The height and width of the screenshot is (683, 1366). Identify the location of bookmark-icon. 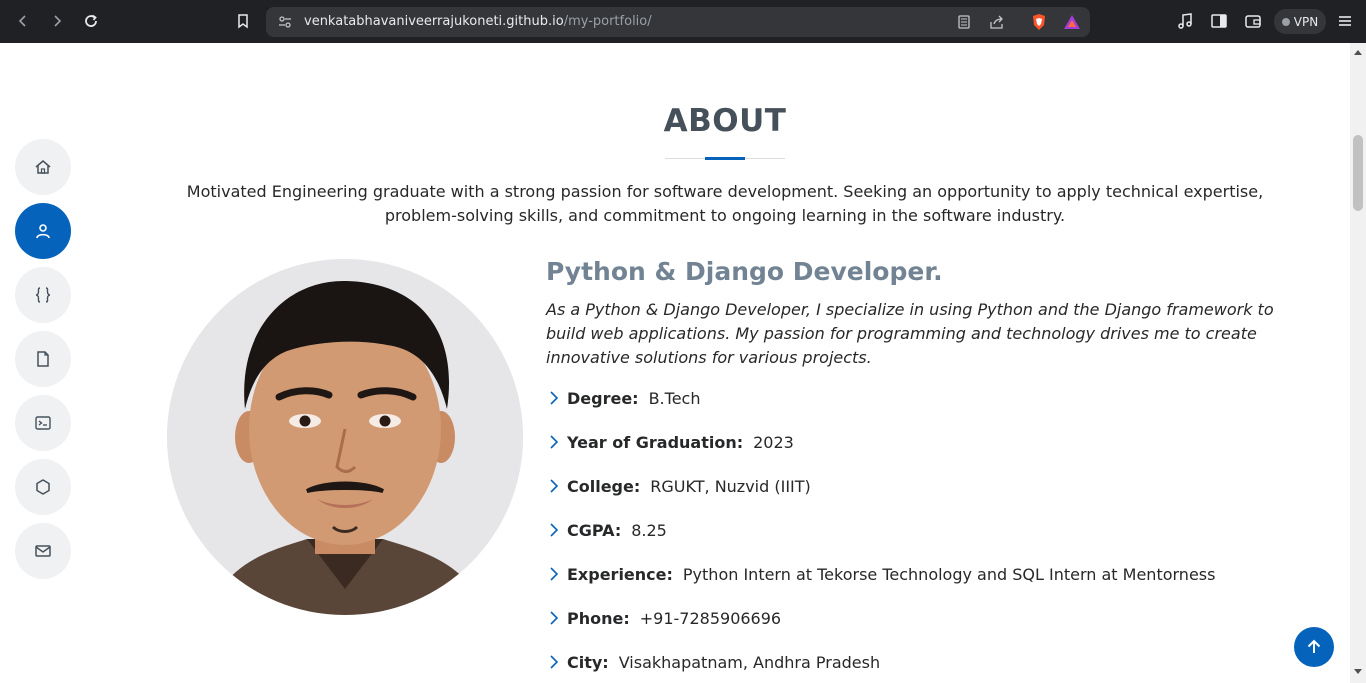
(243, 21).